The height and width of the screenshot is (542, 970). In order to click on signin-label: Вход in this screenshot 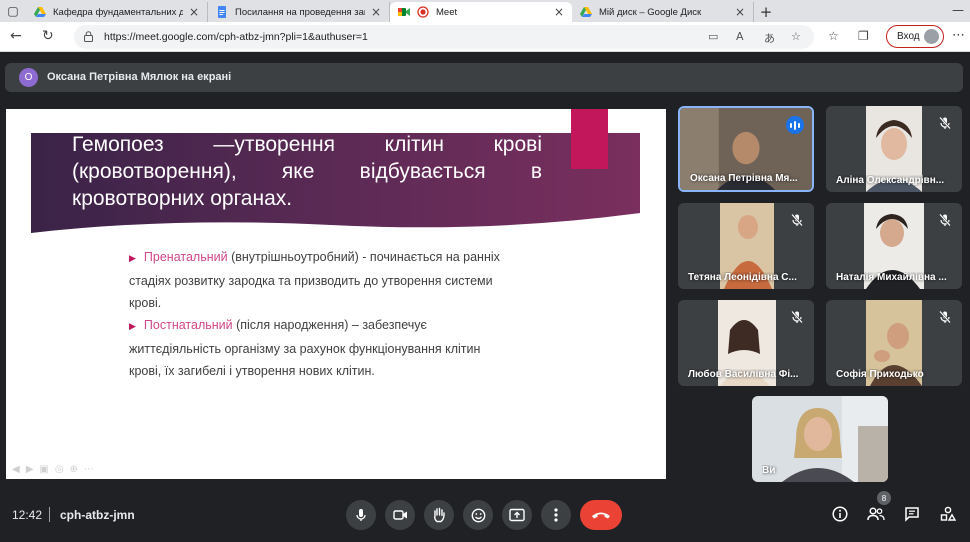, I will do `click(908, 36)`.